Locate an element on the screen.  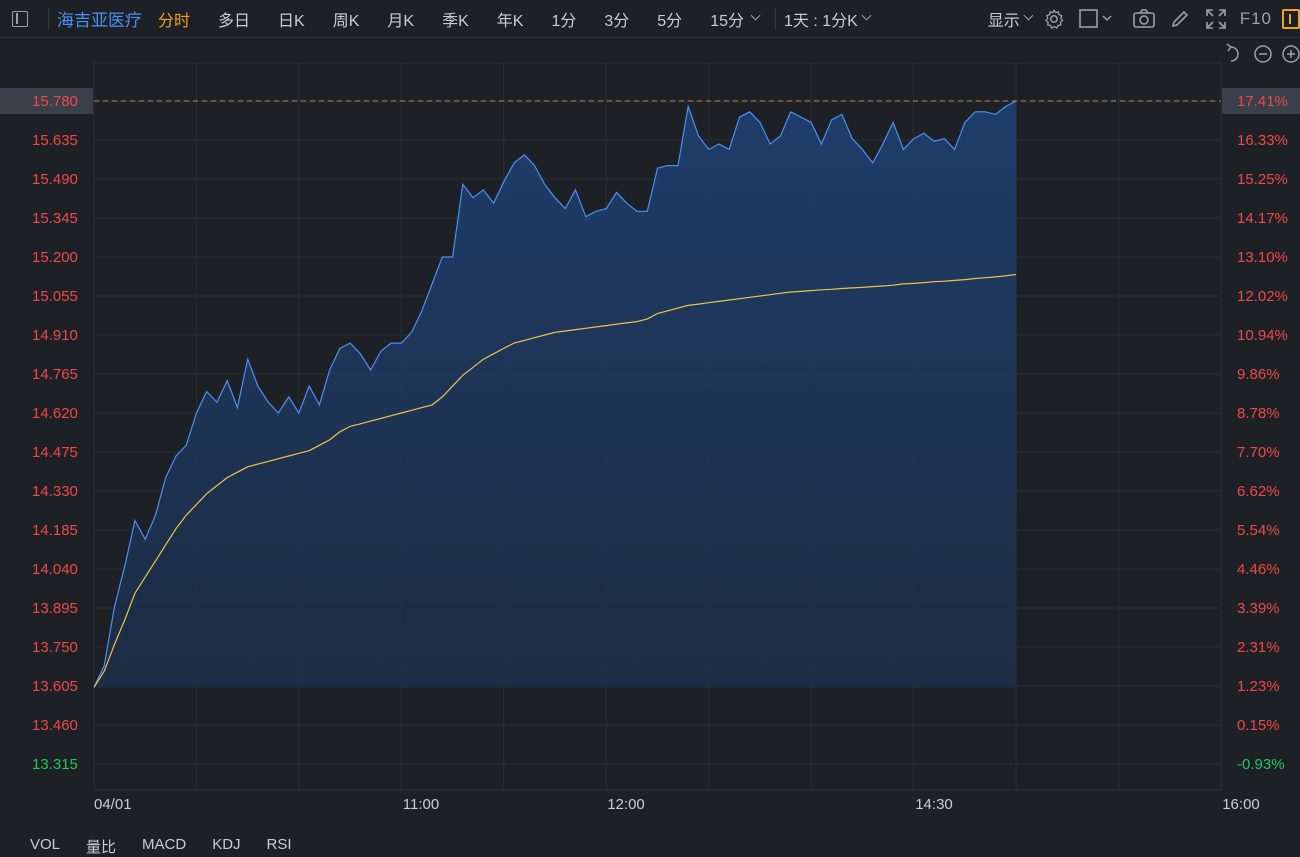
y-tick-label-right: 3.39% is located at coordinates (1258, 608).